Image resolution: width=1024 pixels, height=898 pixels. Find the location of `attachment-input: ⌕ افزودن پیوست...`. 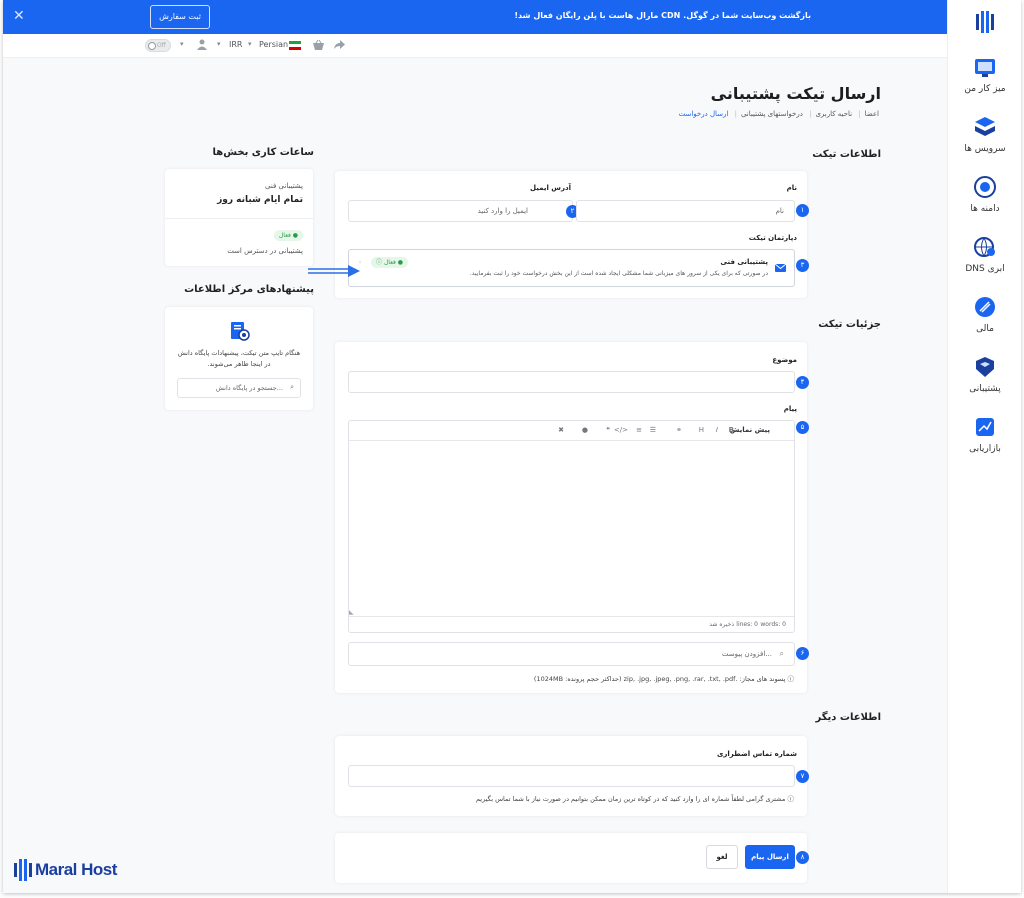

attachment-input: ⌕ افزودن پیوست... is located at coordinates (571, 654).